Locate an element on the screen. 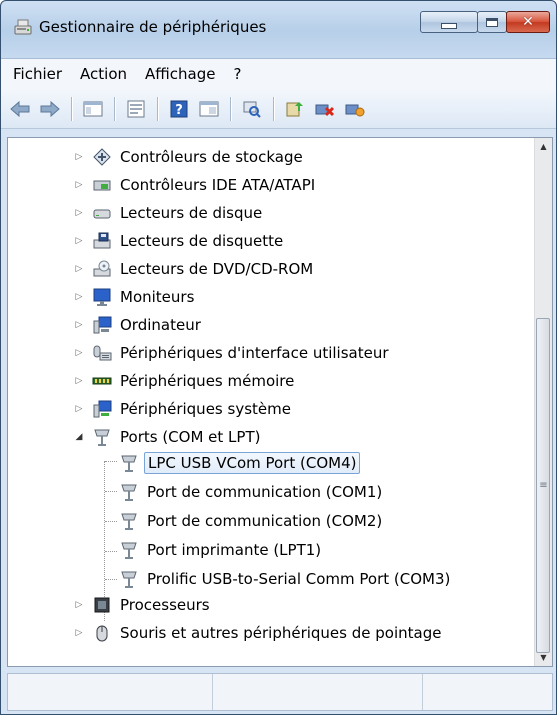 The height and width of the screenshot is (715, 557). maximize-button is located at coordinates (492, 22).